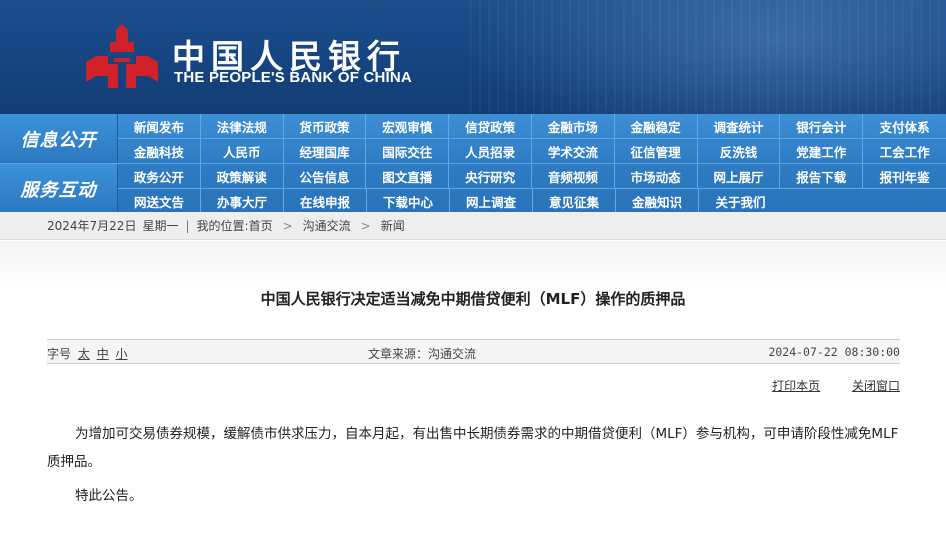 This screenshot has height=546, width=946. What do you see at coordinates (122, 354) in the screenshot?
I see `font-size-small-link: 小` at bounding box center [122, 354].